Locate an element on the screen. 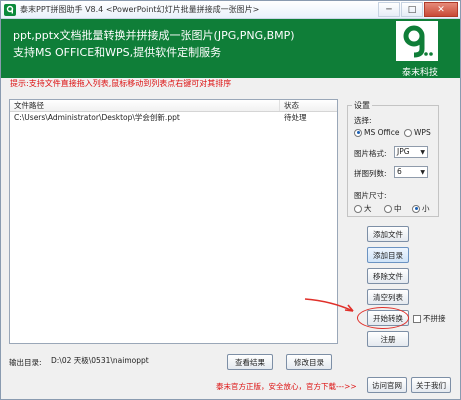 The width and height of the screenshot is (461, 400). clear-list-button: 清空列表 is located at coordinates (388, 297).